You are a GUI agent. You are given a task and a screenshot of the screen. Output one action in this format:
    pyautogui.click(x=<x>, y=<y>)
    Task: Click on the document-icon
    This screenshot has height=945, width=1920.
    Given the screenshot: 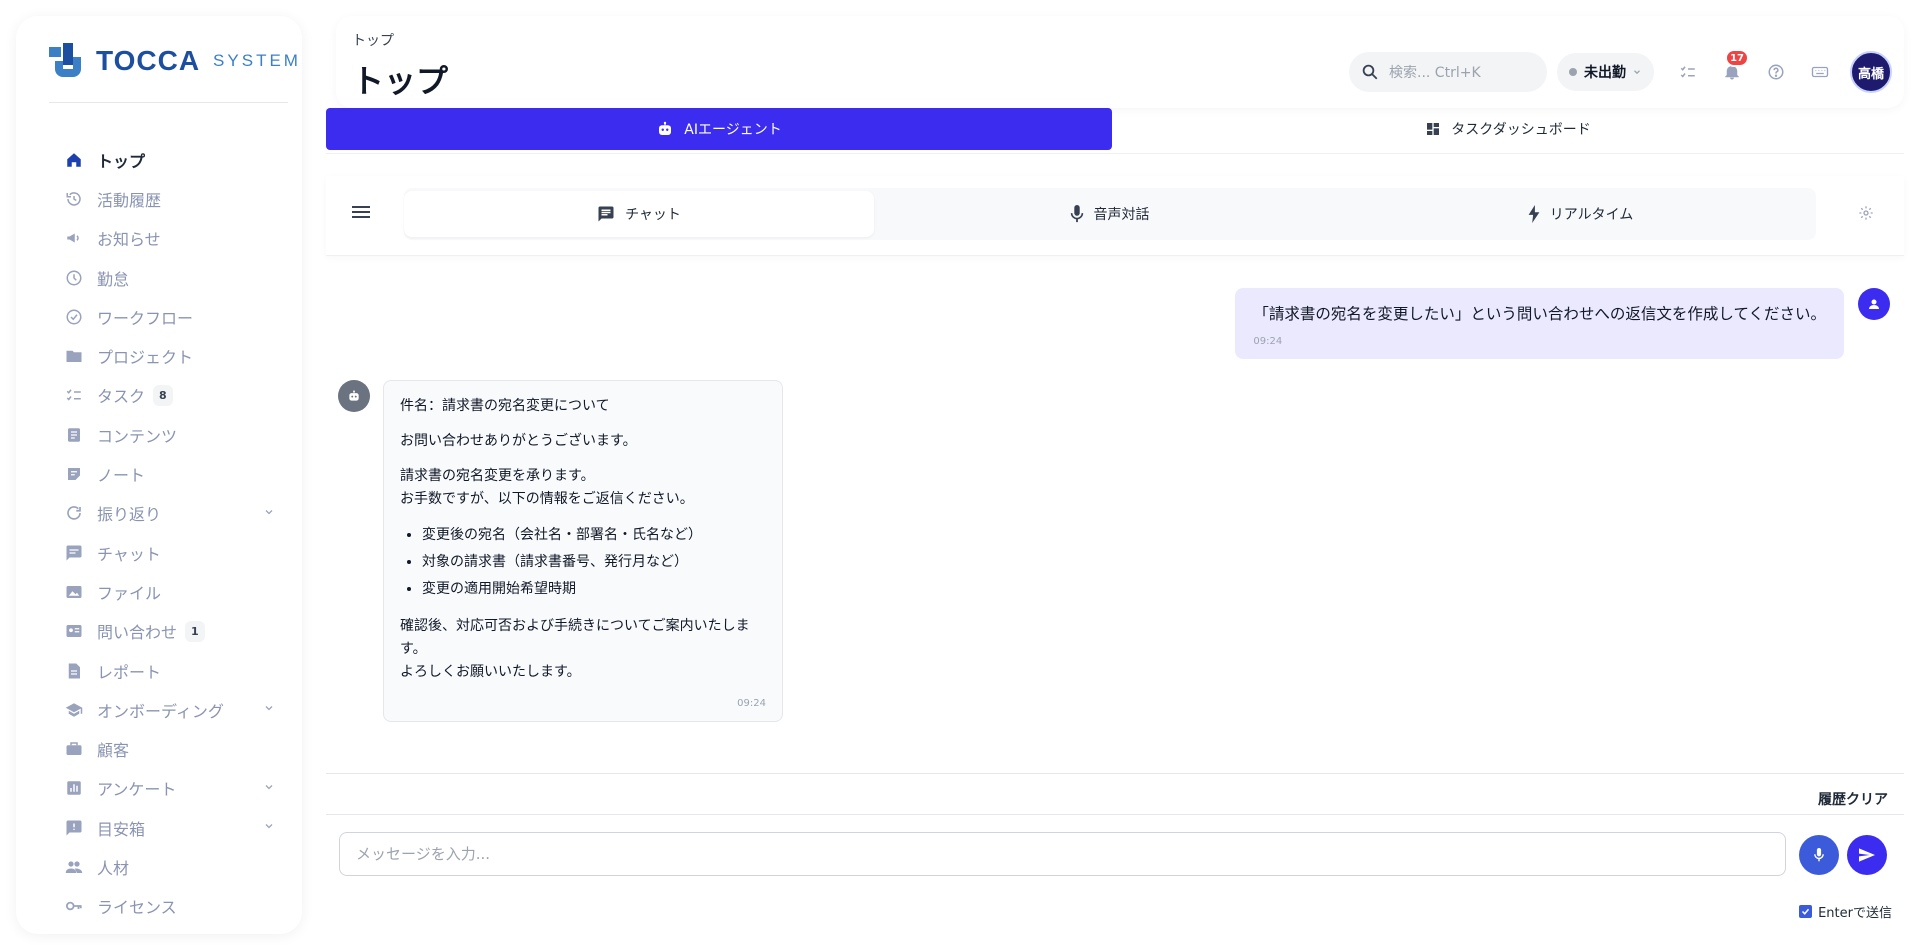 What is the action you would take?
    pyautogui.click(x=74, y=435)
    